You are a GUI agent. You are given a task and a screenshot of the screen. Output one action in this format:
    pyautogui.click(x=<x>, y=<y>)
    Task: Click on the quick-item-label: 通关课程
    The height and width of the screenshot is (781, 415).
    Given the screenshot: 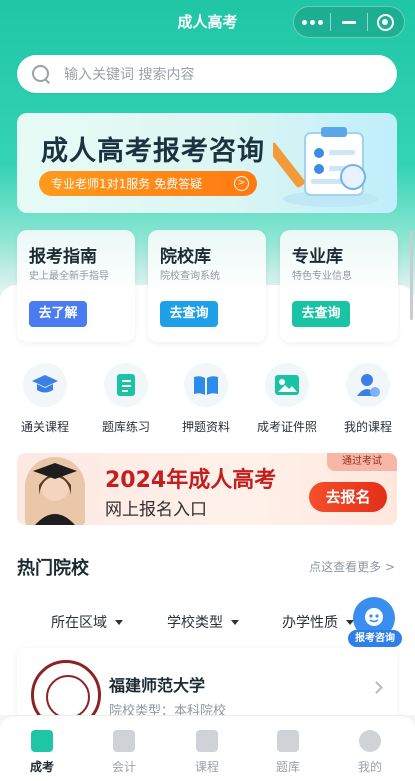 What is the action you would take?
    pyautogui.click(x=44, y=427)
    